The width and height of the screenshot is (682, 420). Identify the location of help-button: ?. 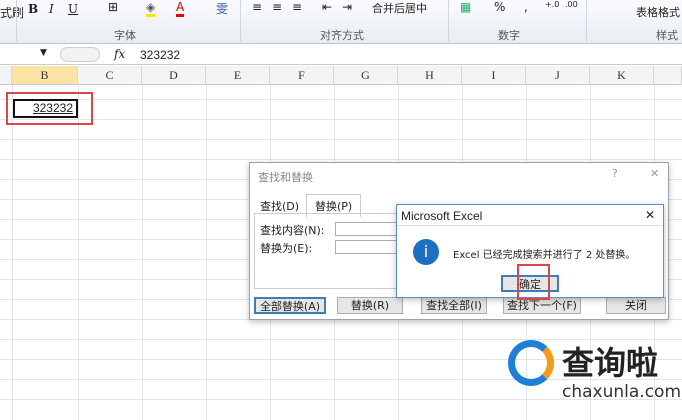
(615, 173).